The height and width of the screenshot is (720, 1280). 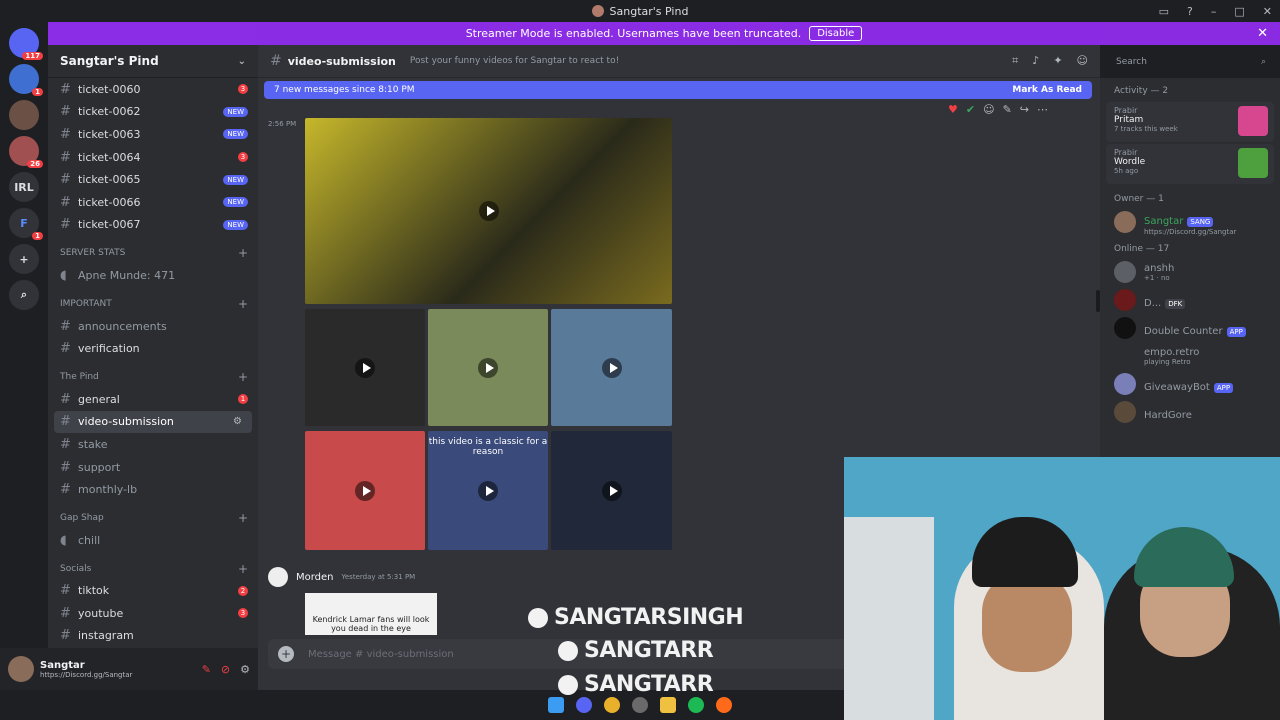 What do you see at coordinates (1190, 412) in the screenshot?
I see `member-item: HardGore` at bounding box center [1190, 412].